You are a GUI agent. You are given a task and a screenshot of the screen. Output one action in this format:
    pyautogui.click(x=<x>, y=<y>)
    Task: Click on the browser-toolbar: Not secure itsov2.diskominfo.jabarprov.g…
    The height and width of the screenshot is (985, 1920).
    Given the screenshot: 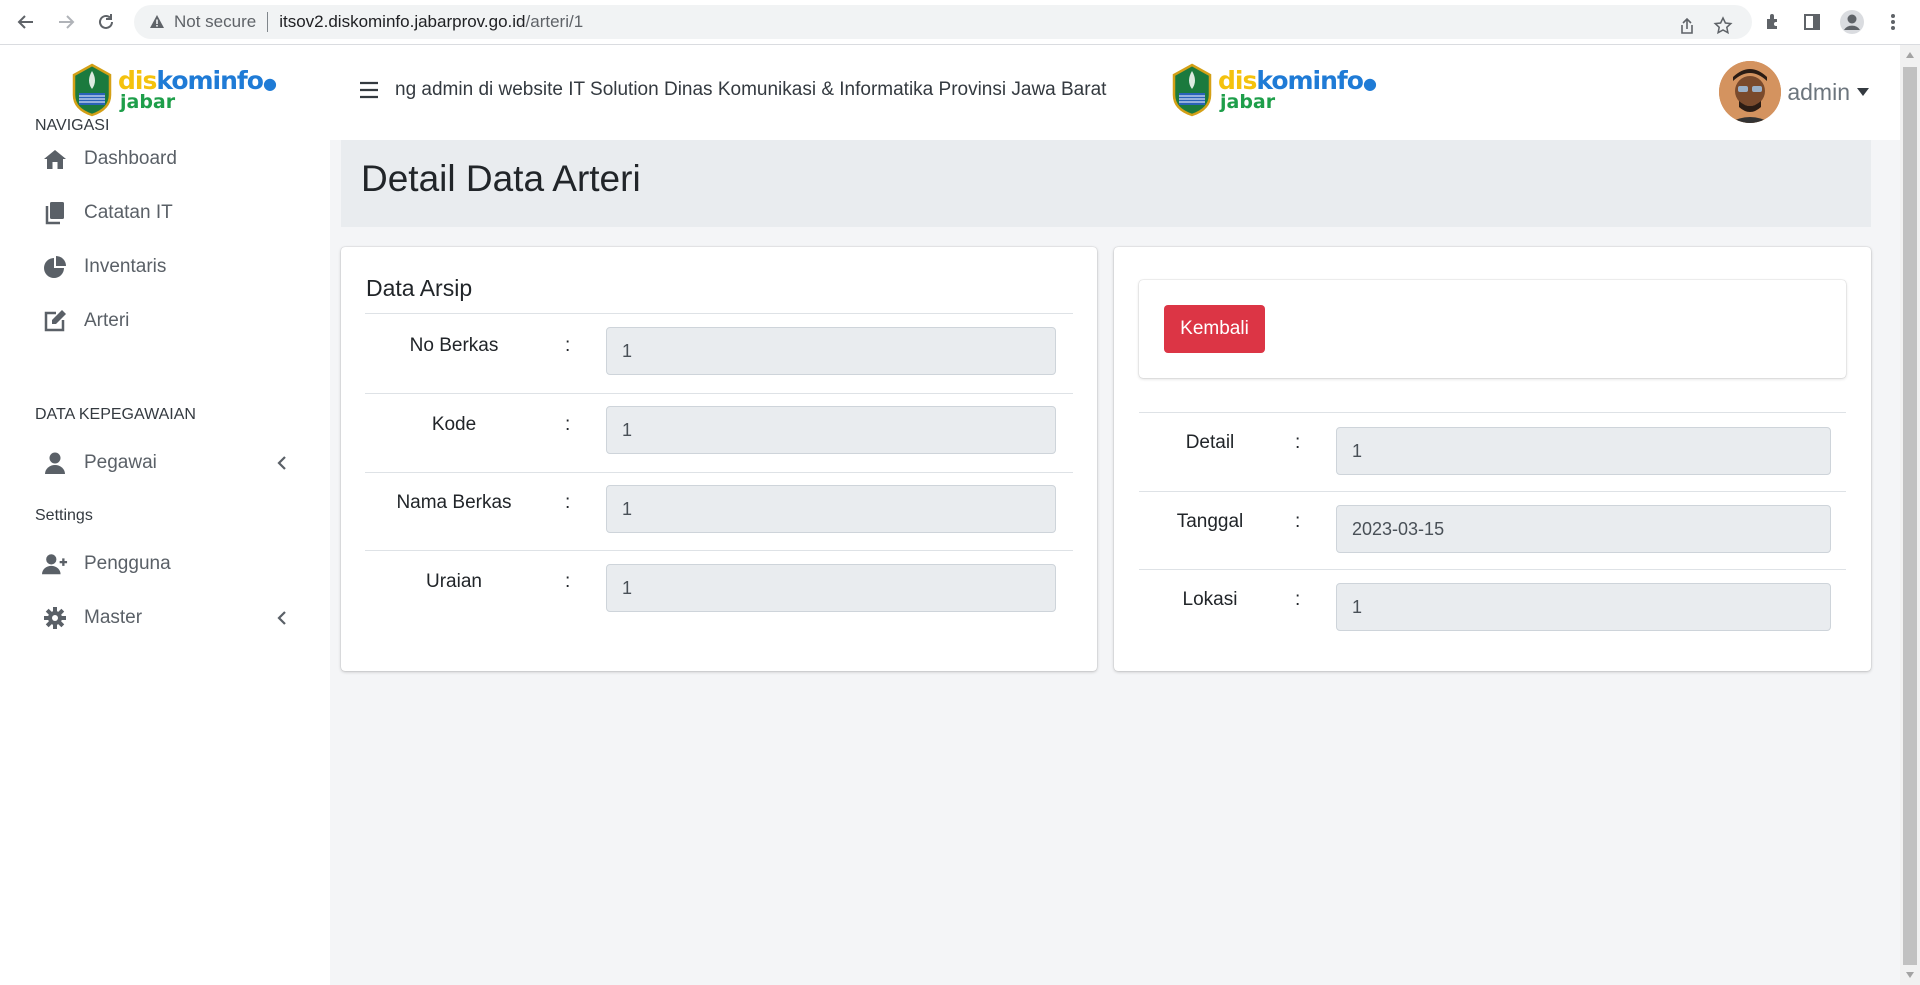 What is the action you would take?
    pyautogui.click(x=960, y=22)
    